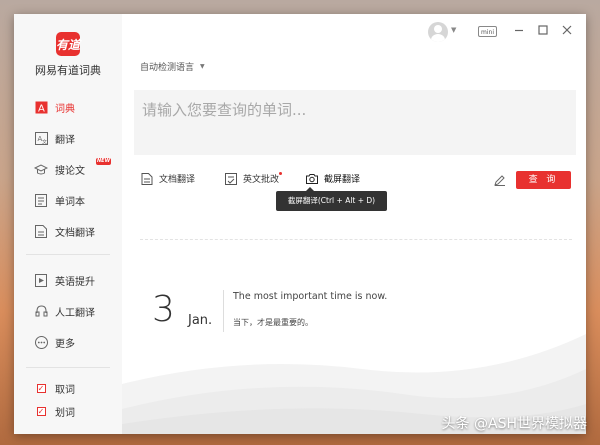  I want to click on sidebar-item-label: 文档翻译, so click(75, 233).